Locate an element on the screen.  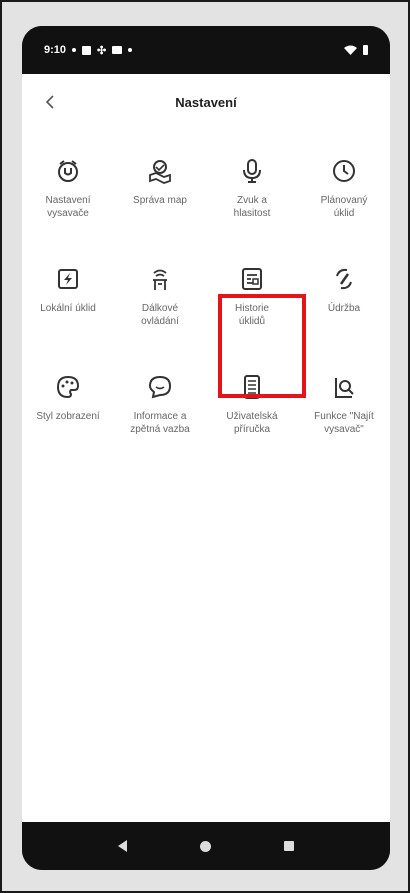
tile-cleaning-history: Historie úklidů is located at coordinates (252, 312).